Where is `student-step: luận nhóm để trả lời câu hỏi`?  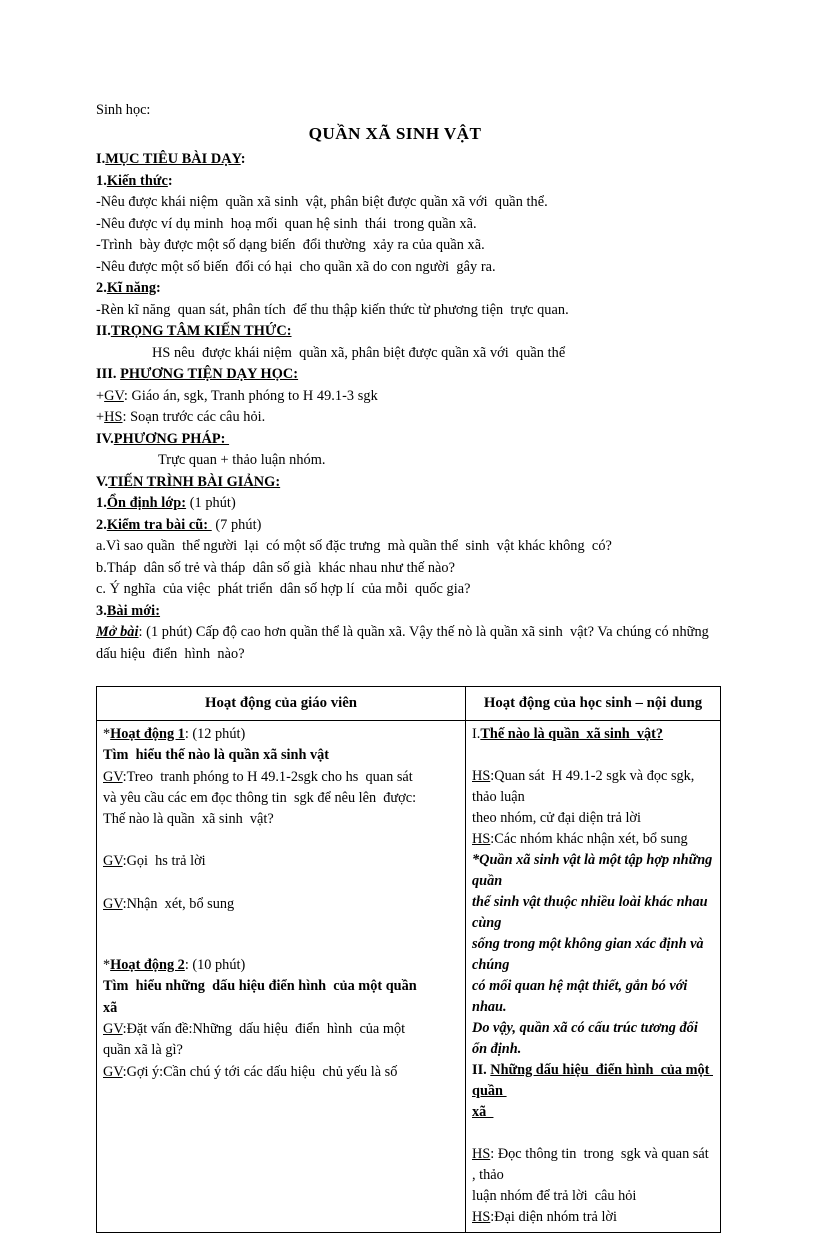 student-step: luận nhóm để trả lời câu hỏi is located at coordinates (554, 1196).